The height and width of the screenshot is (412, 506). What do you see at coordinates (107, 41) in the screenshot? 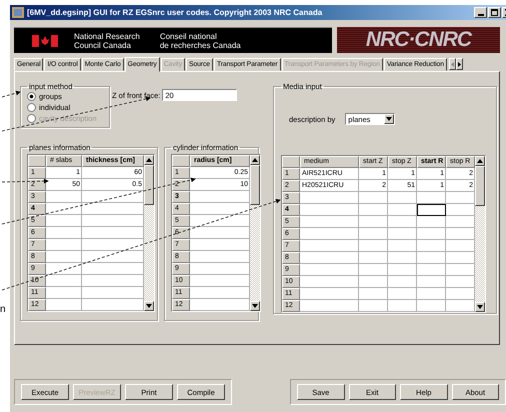
I see `english-name: National Research Council Canada` at bounding box center [107, 41].